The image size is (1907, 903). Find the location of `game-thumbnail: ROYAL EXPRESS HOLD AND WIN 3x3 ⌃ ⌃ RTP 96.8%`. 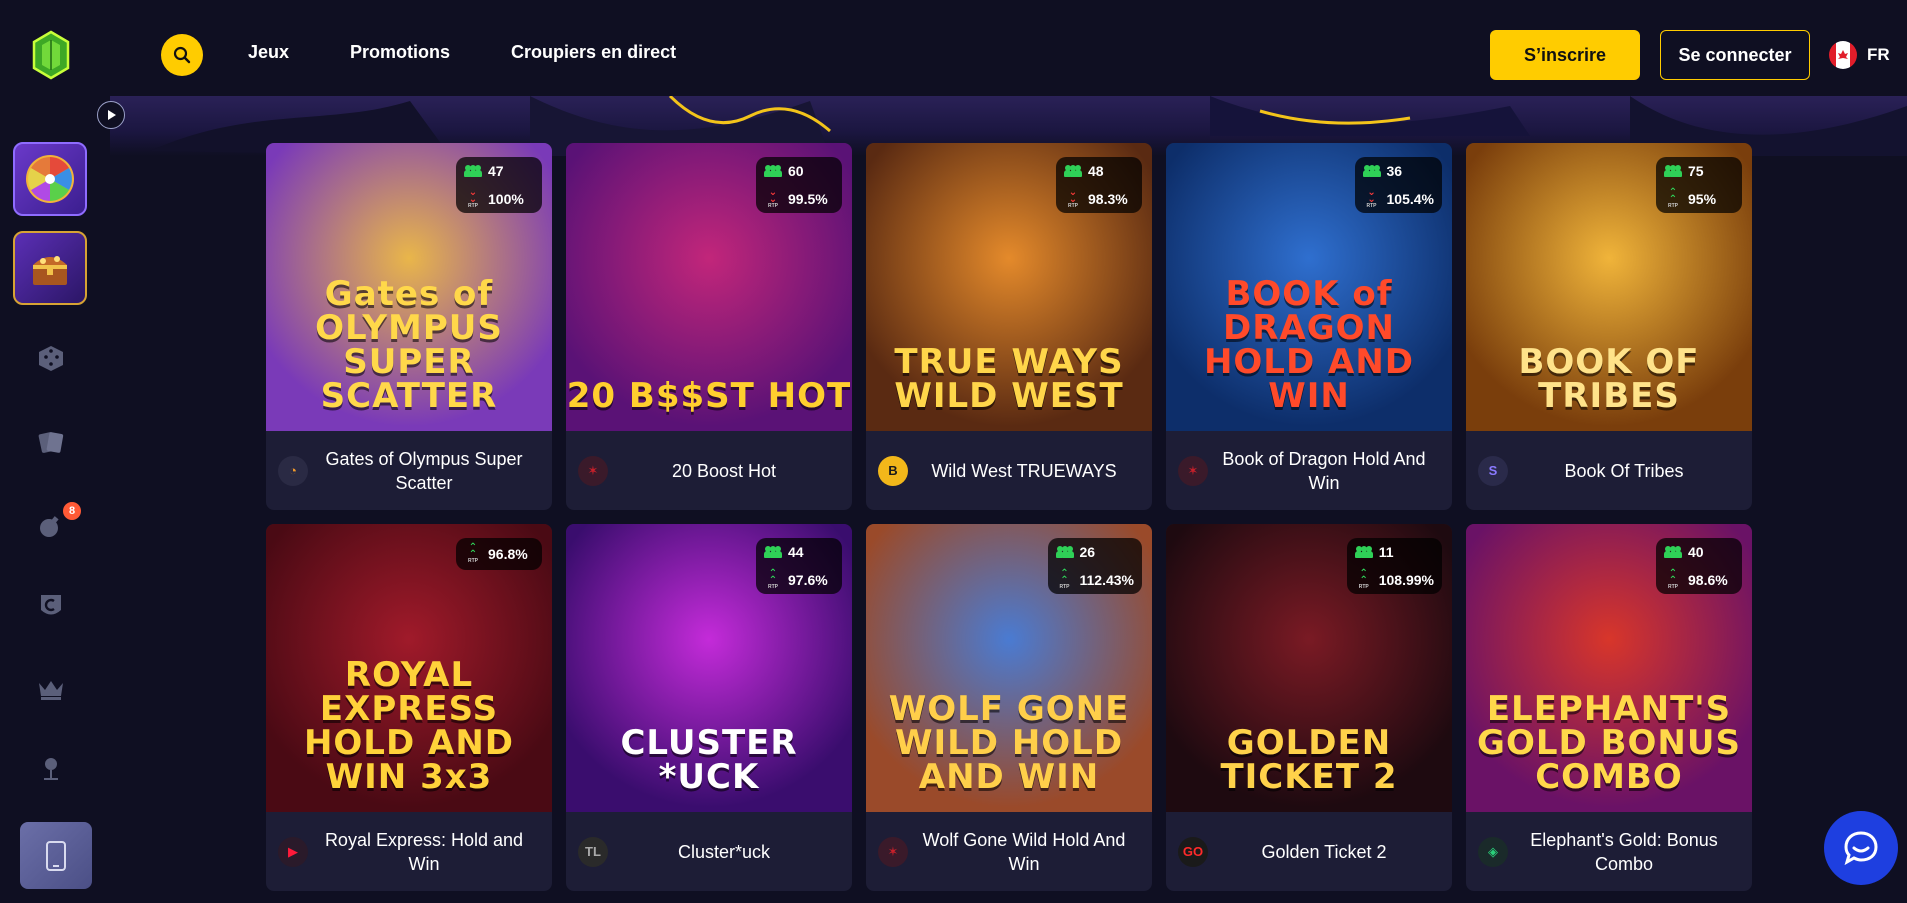

game-thumbnail: ROYAL EXPRESS HOLD AND WIN 3x3 ⌃ ⌃ RTP 96.8% is located at coordinates (409, 668).